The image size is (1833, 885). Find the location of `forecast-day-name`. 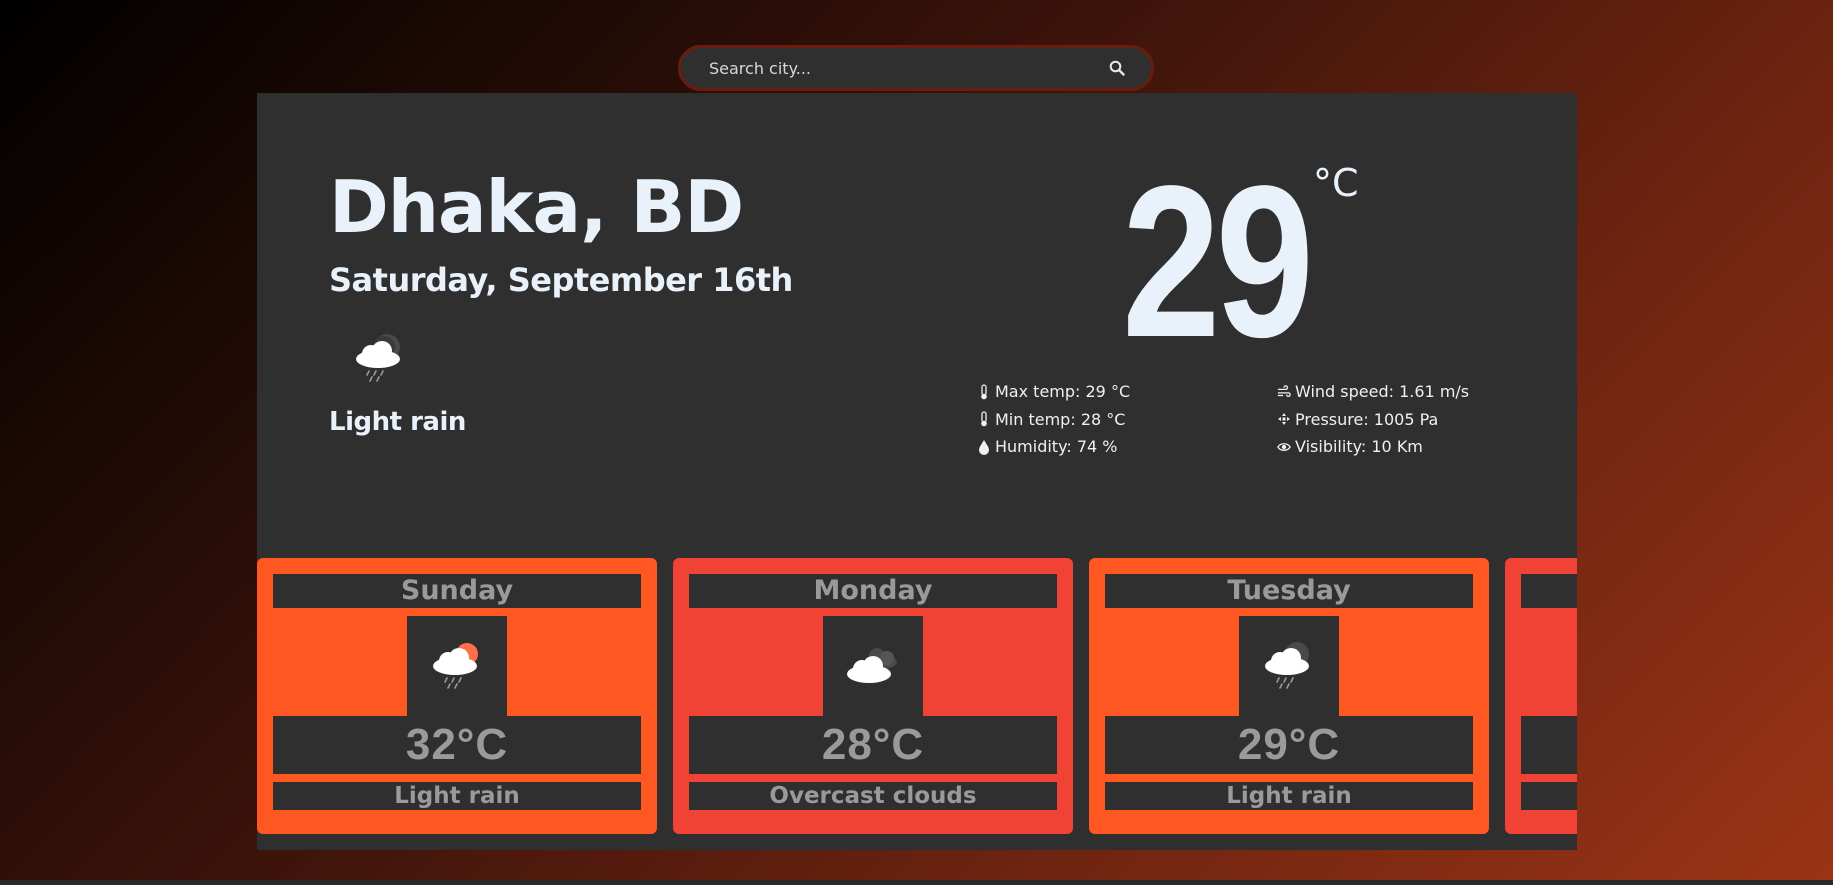

forecast-day-name is located at coordinates (1549, 591).